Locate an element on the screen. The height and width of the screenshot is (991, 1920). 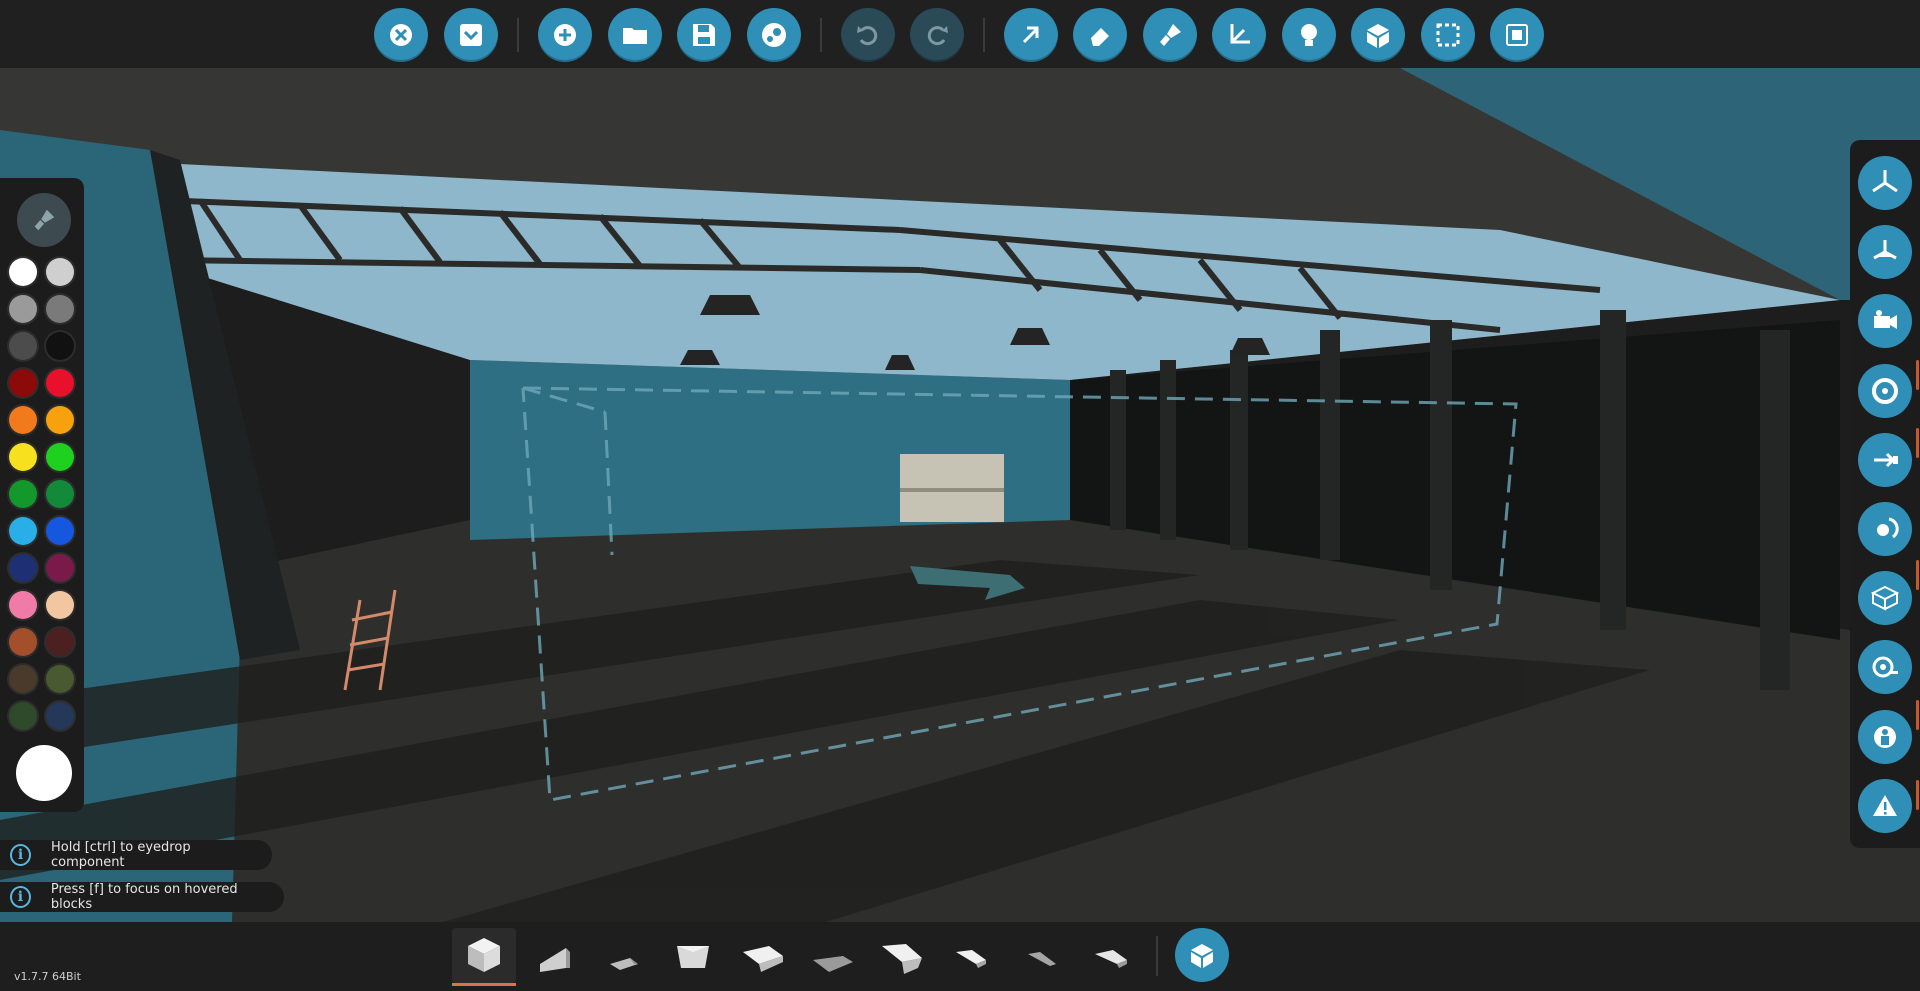
redo-button is located at coordinates (937, 35).